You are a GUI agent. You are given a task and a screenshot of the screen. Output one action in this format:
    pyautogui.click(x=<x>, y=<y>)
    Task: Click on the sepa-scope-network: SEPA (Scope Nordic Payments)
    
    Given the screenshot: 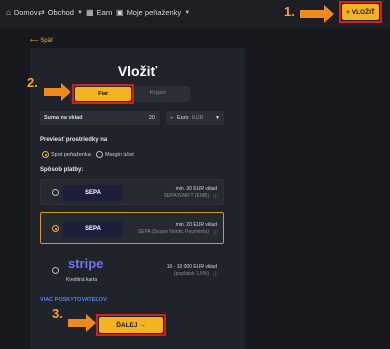 What is the action you would take?
    pyautogui.click(x=173, y=232)
    